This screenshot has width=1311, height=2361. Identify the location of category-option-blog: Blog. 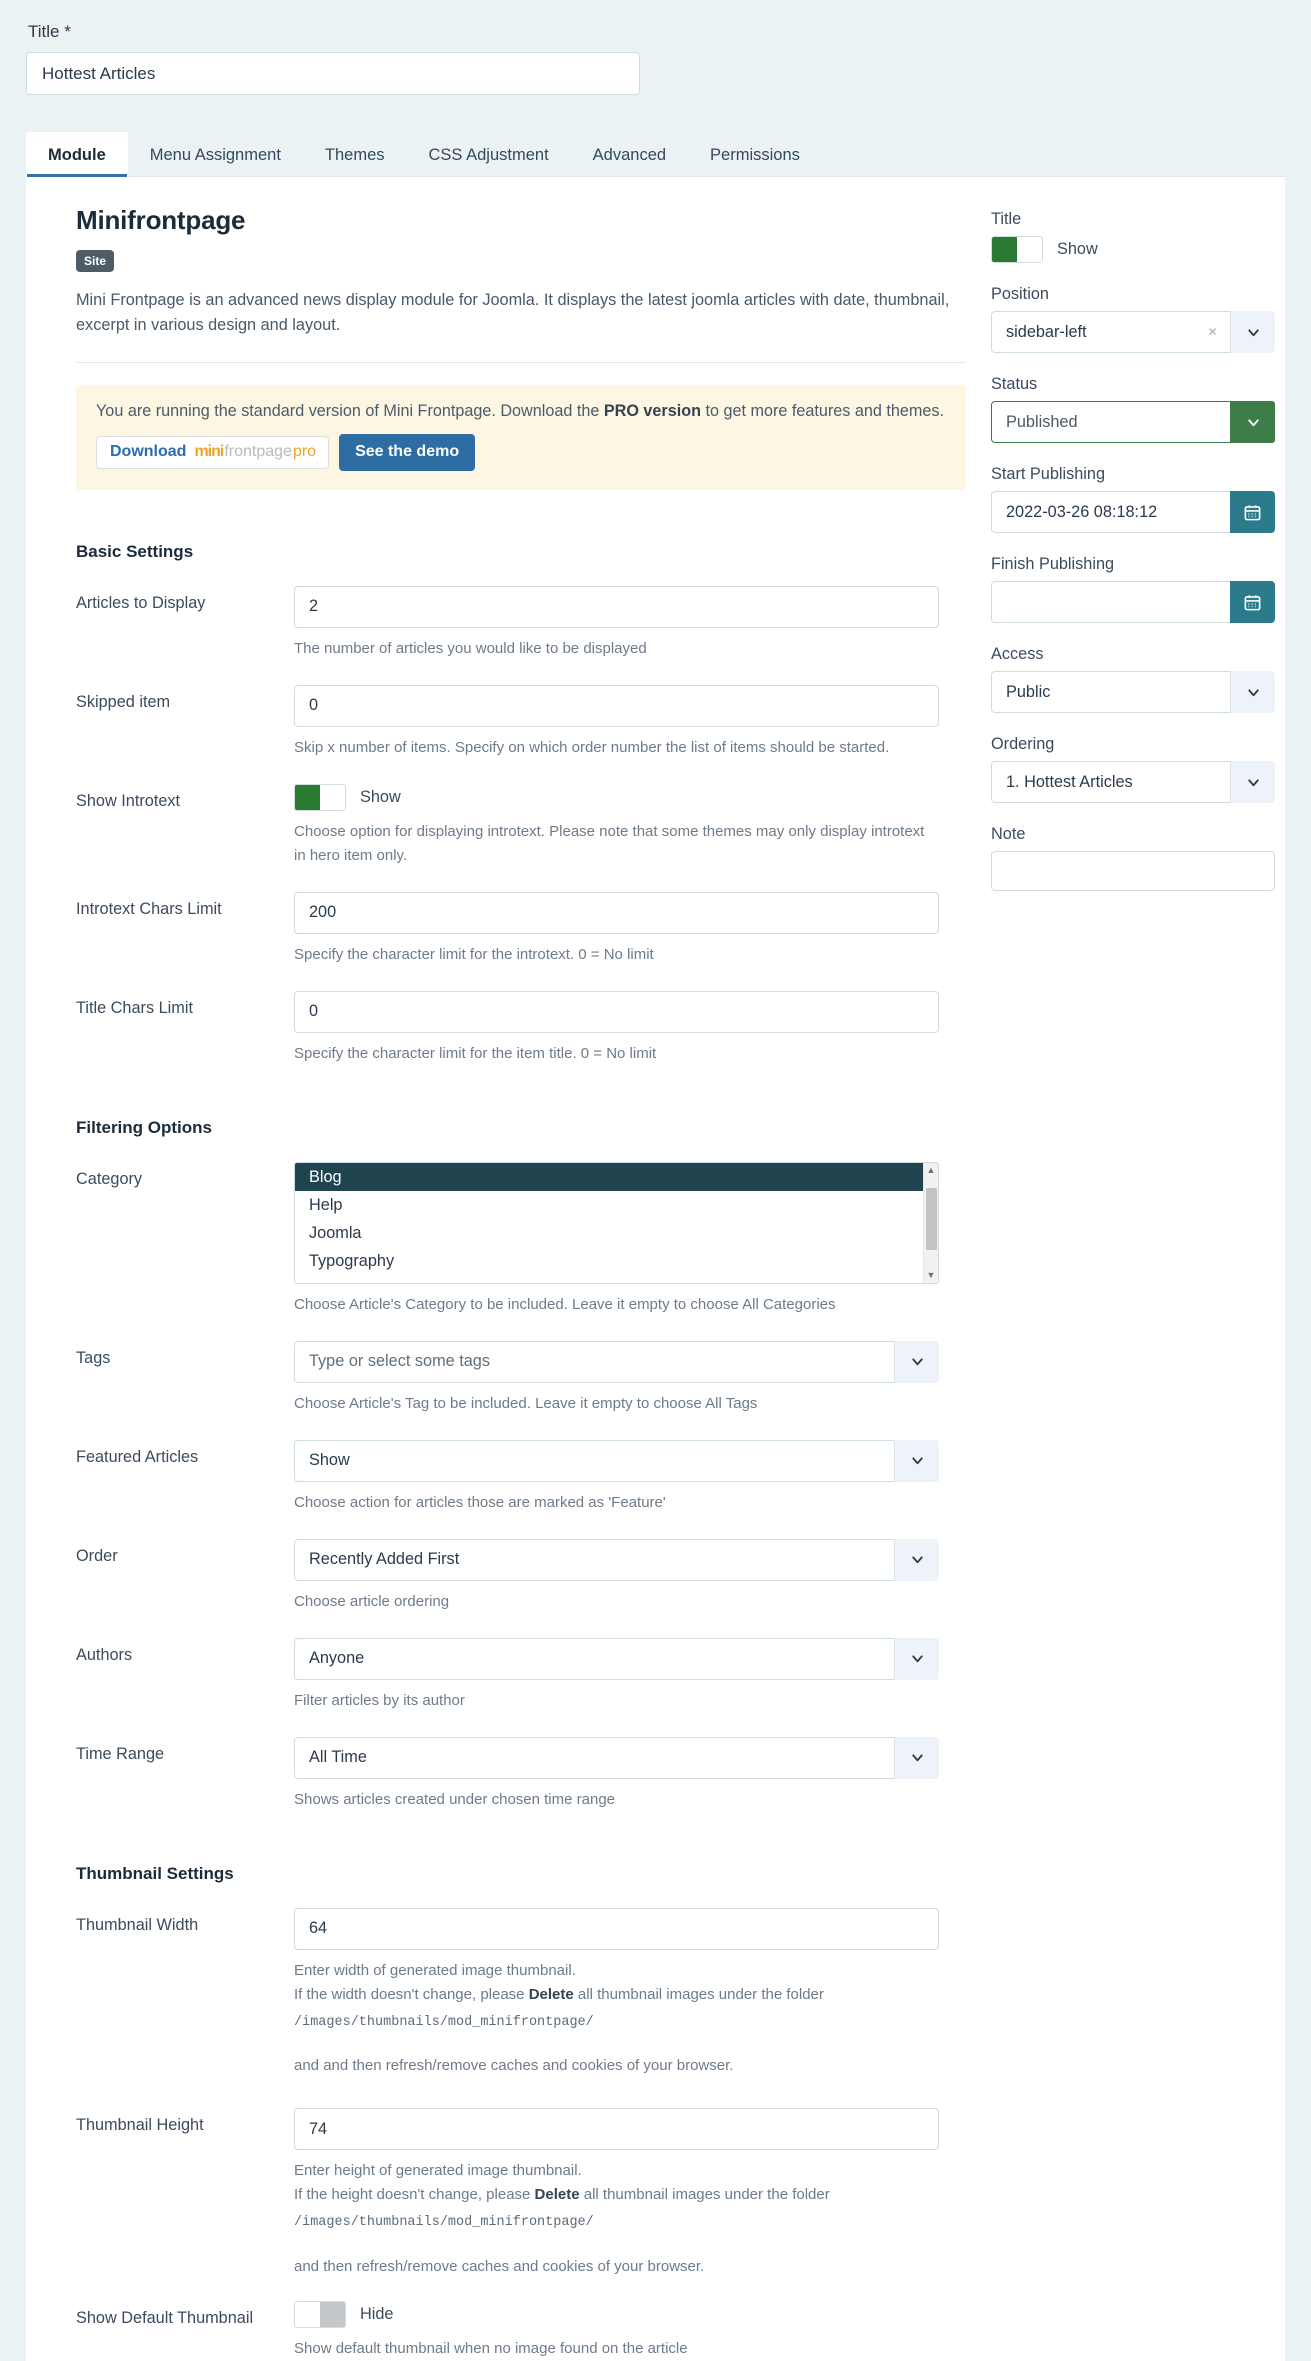
(616, 1176).